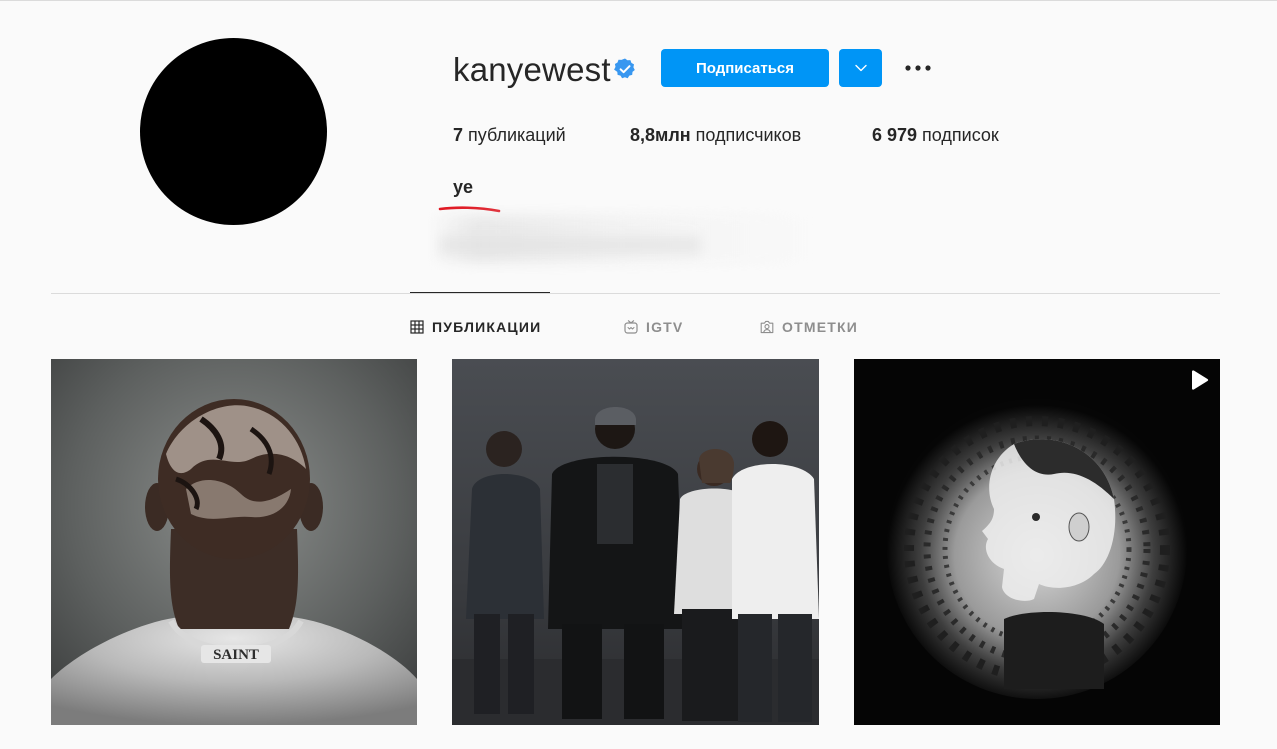  Describe the element at coordinates (487, 327) in the screenshot. I see `tab-posts-label: ПУБЛИКАЦИИ` at that location.